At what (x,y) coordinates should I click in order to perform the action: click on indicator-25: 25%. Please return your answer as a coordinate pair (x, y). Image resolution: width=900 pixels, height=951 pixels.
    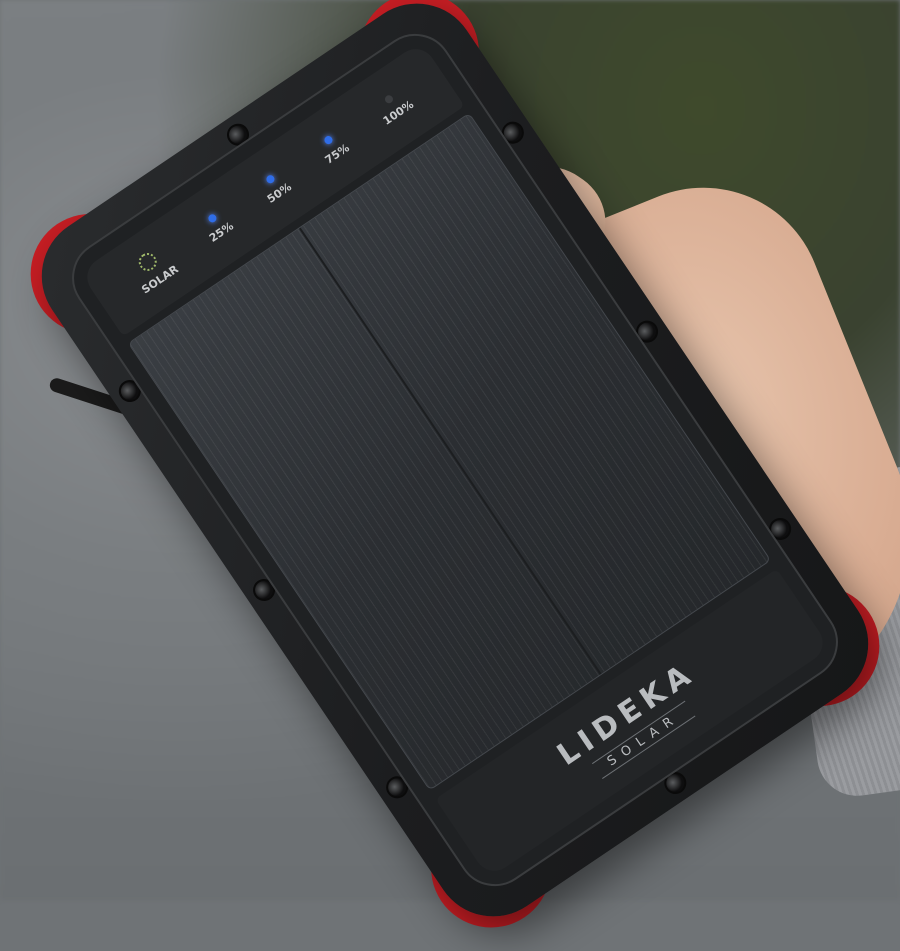
    Looking at the image, I should click on (217, 226).